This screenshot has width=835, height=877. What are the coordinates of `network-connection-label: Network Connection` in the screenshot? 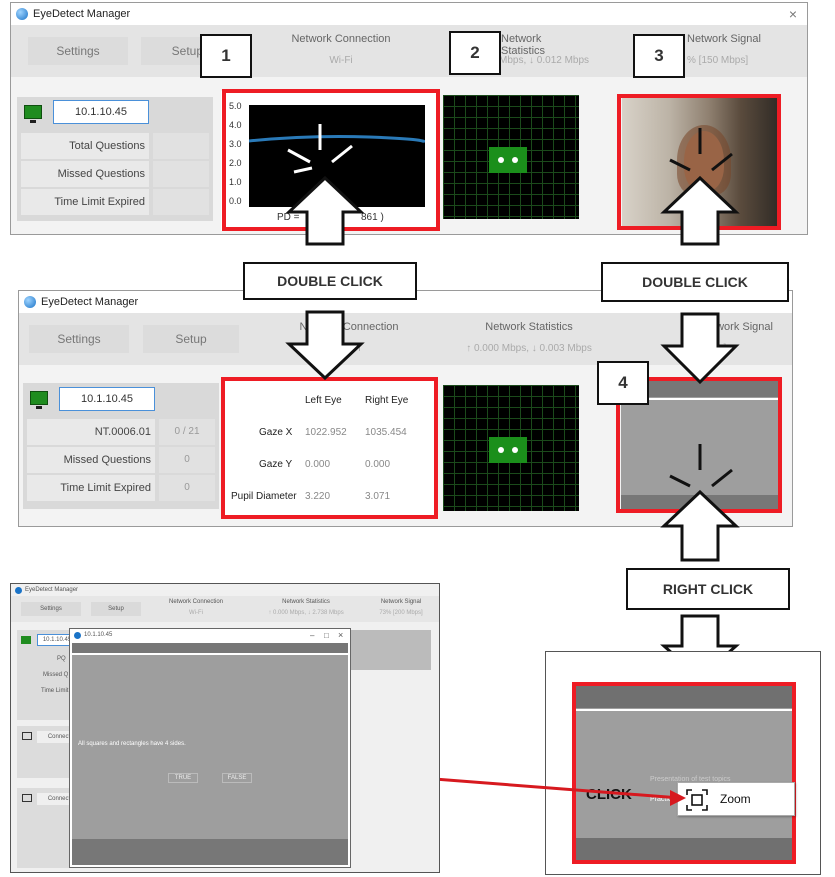 It's located at (341, 39).